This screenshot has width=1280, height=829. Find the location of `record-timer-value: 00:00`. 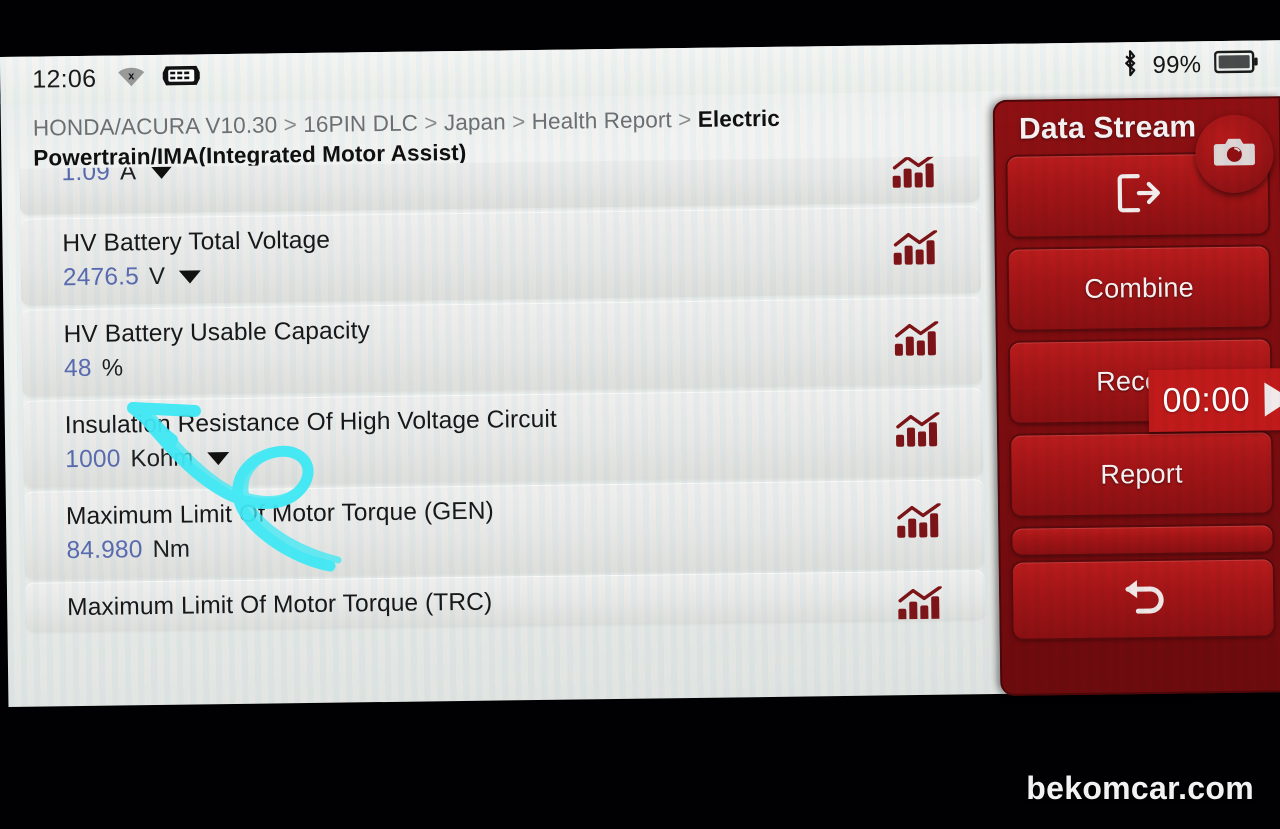

record-timer-value: 00:00 is located at coordinates (1206, 400).